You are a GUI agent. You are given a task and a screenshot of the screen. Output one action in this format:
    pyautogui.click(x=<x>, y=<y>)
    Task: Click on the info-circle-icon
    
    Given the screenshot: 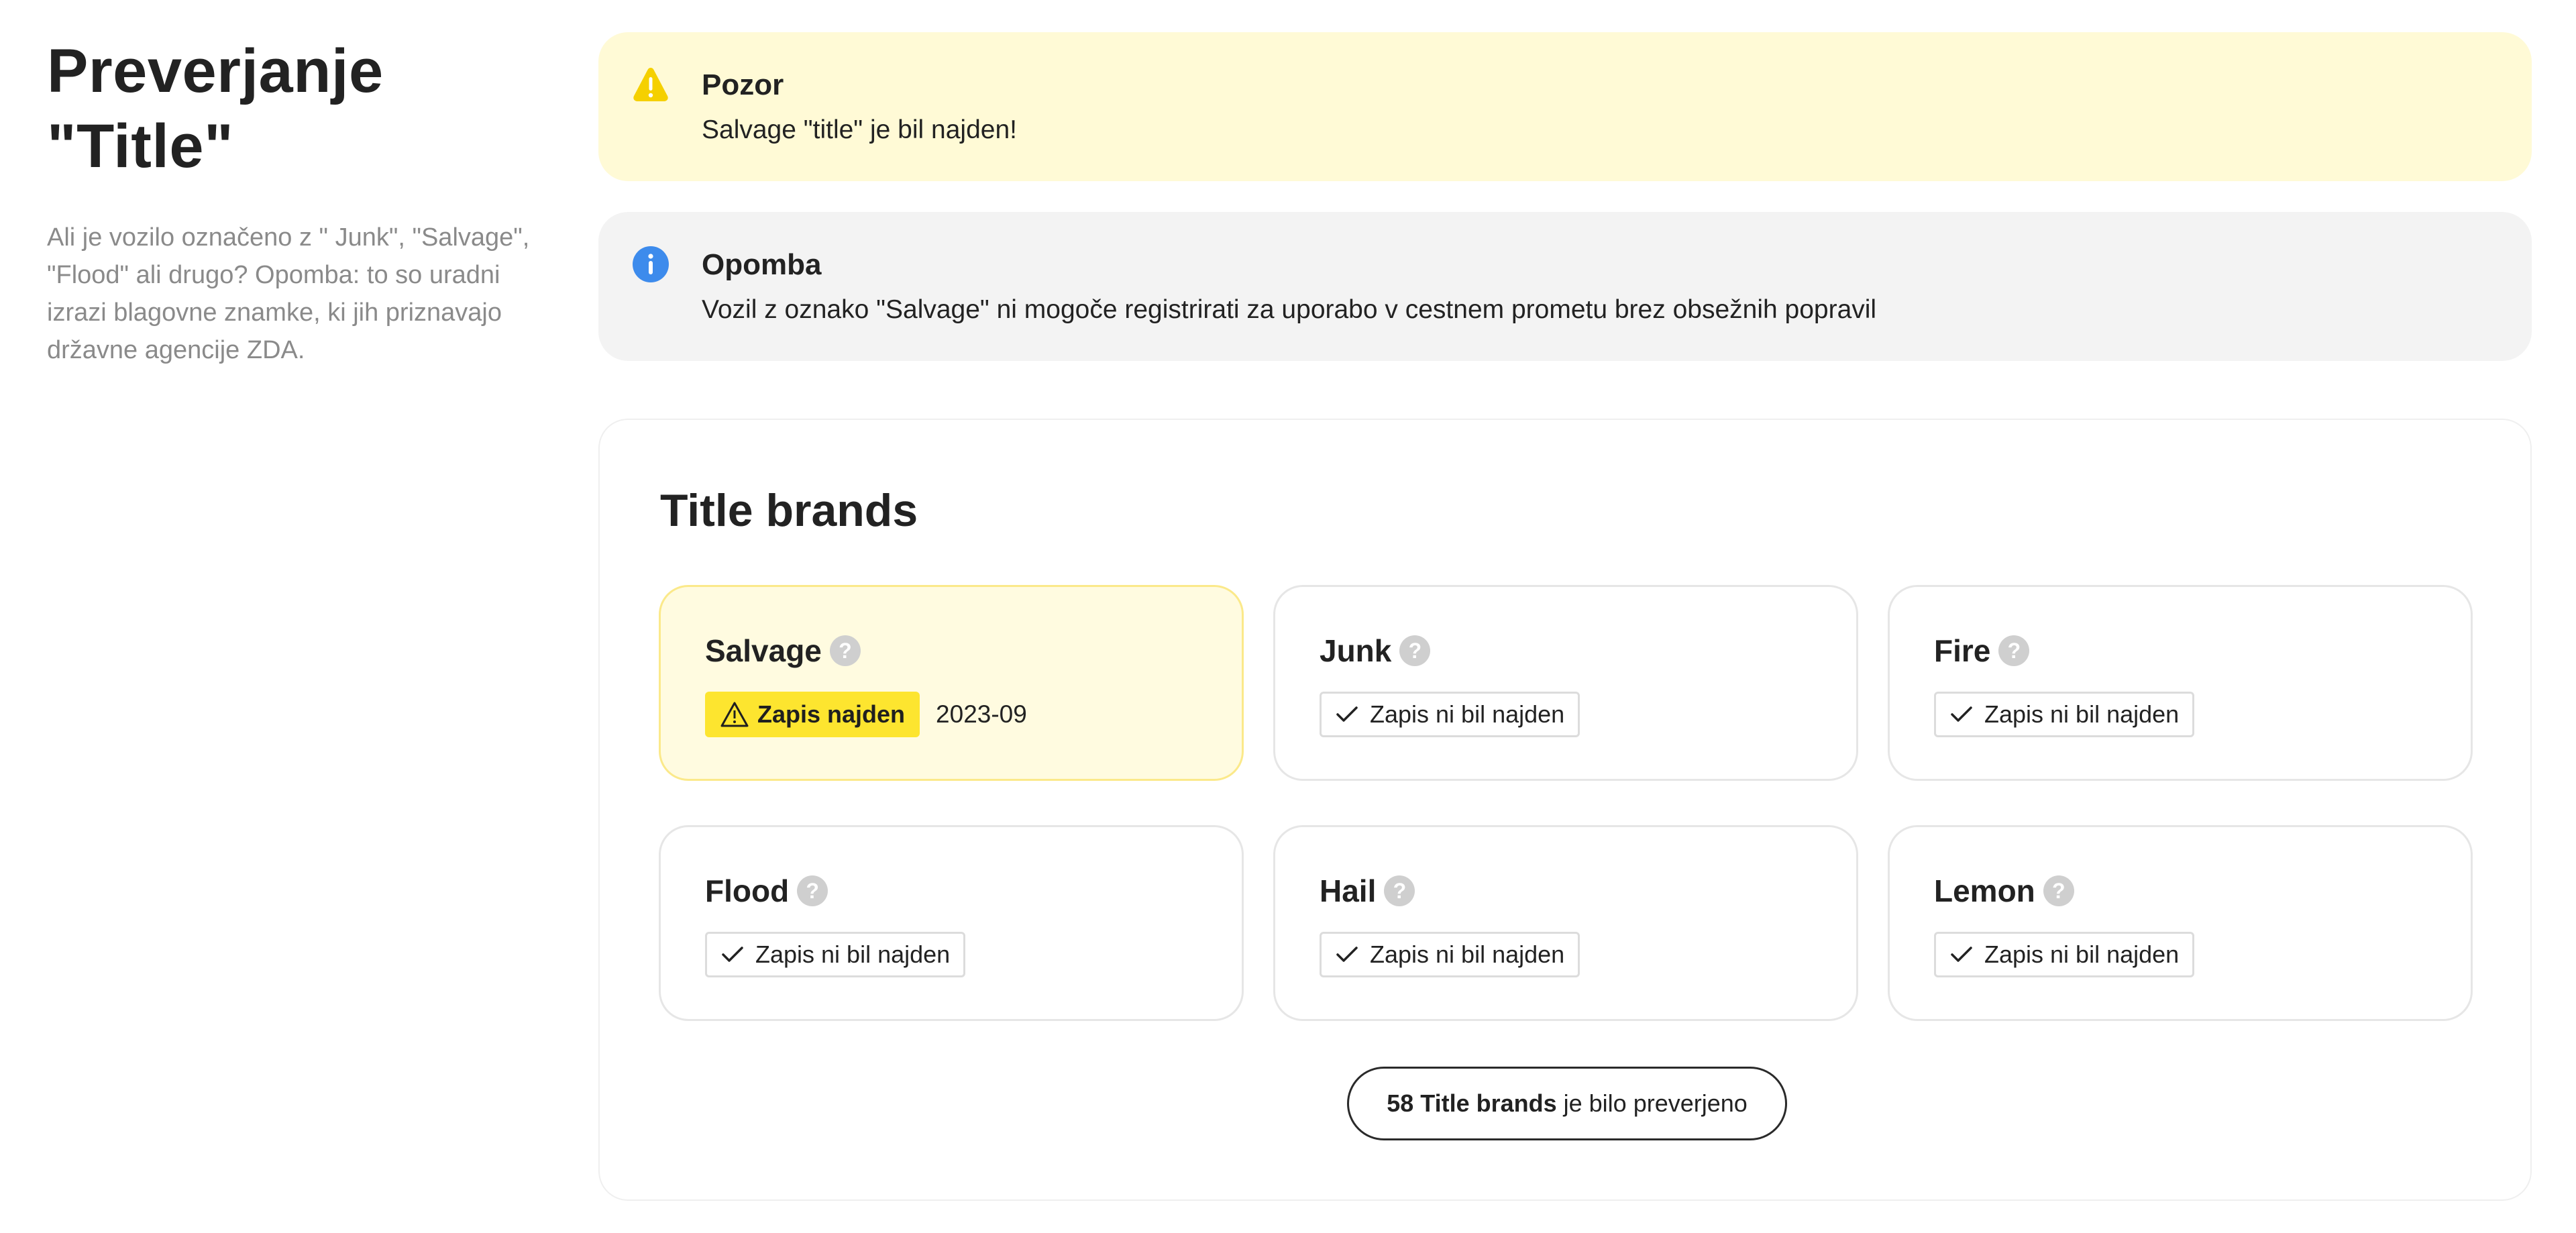 What is the action you would take?
    pyautogui.click(x=651, y=264)
    